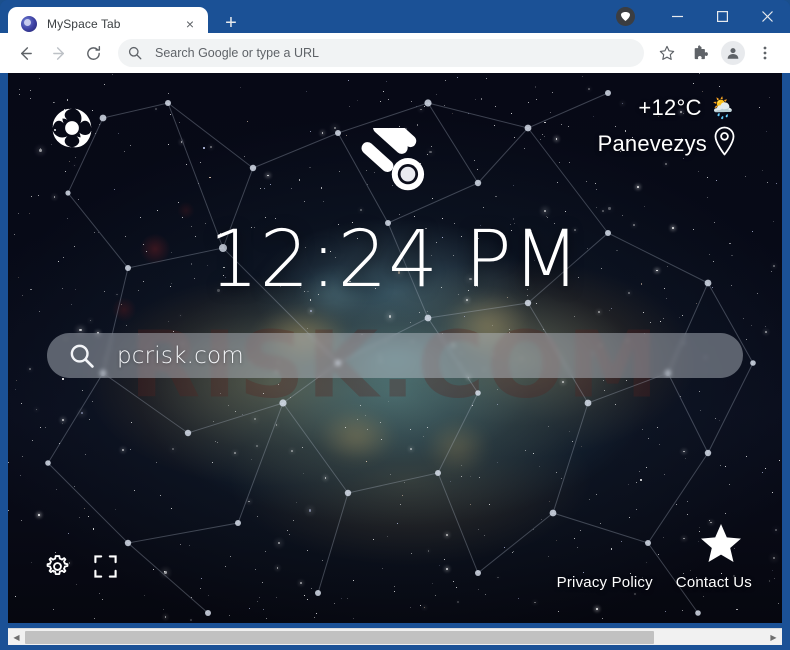 This screenshot has height=650, width=790. I want to click on address-bar: Search Google or type a URL, so click(381, 53).